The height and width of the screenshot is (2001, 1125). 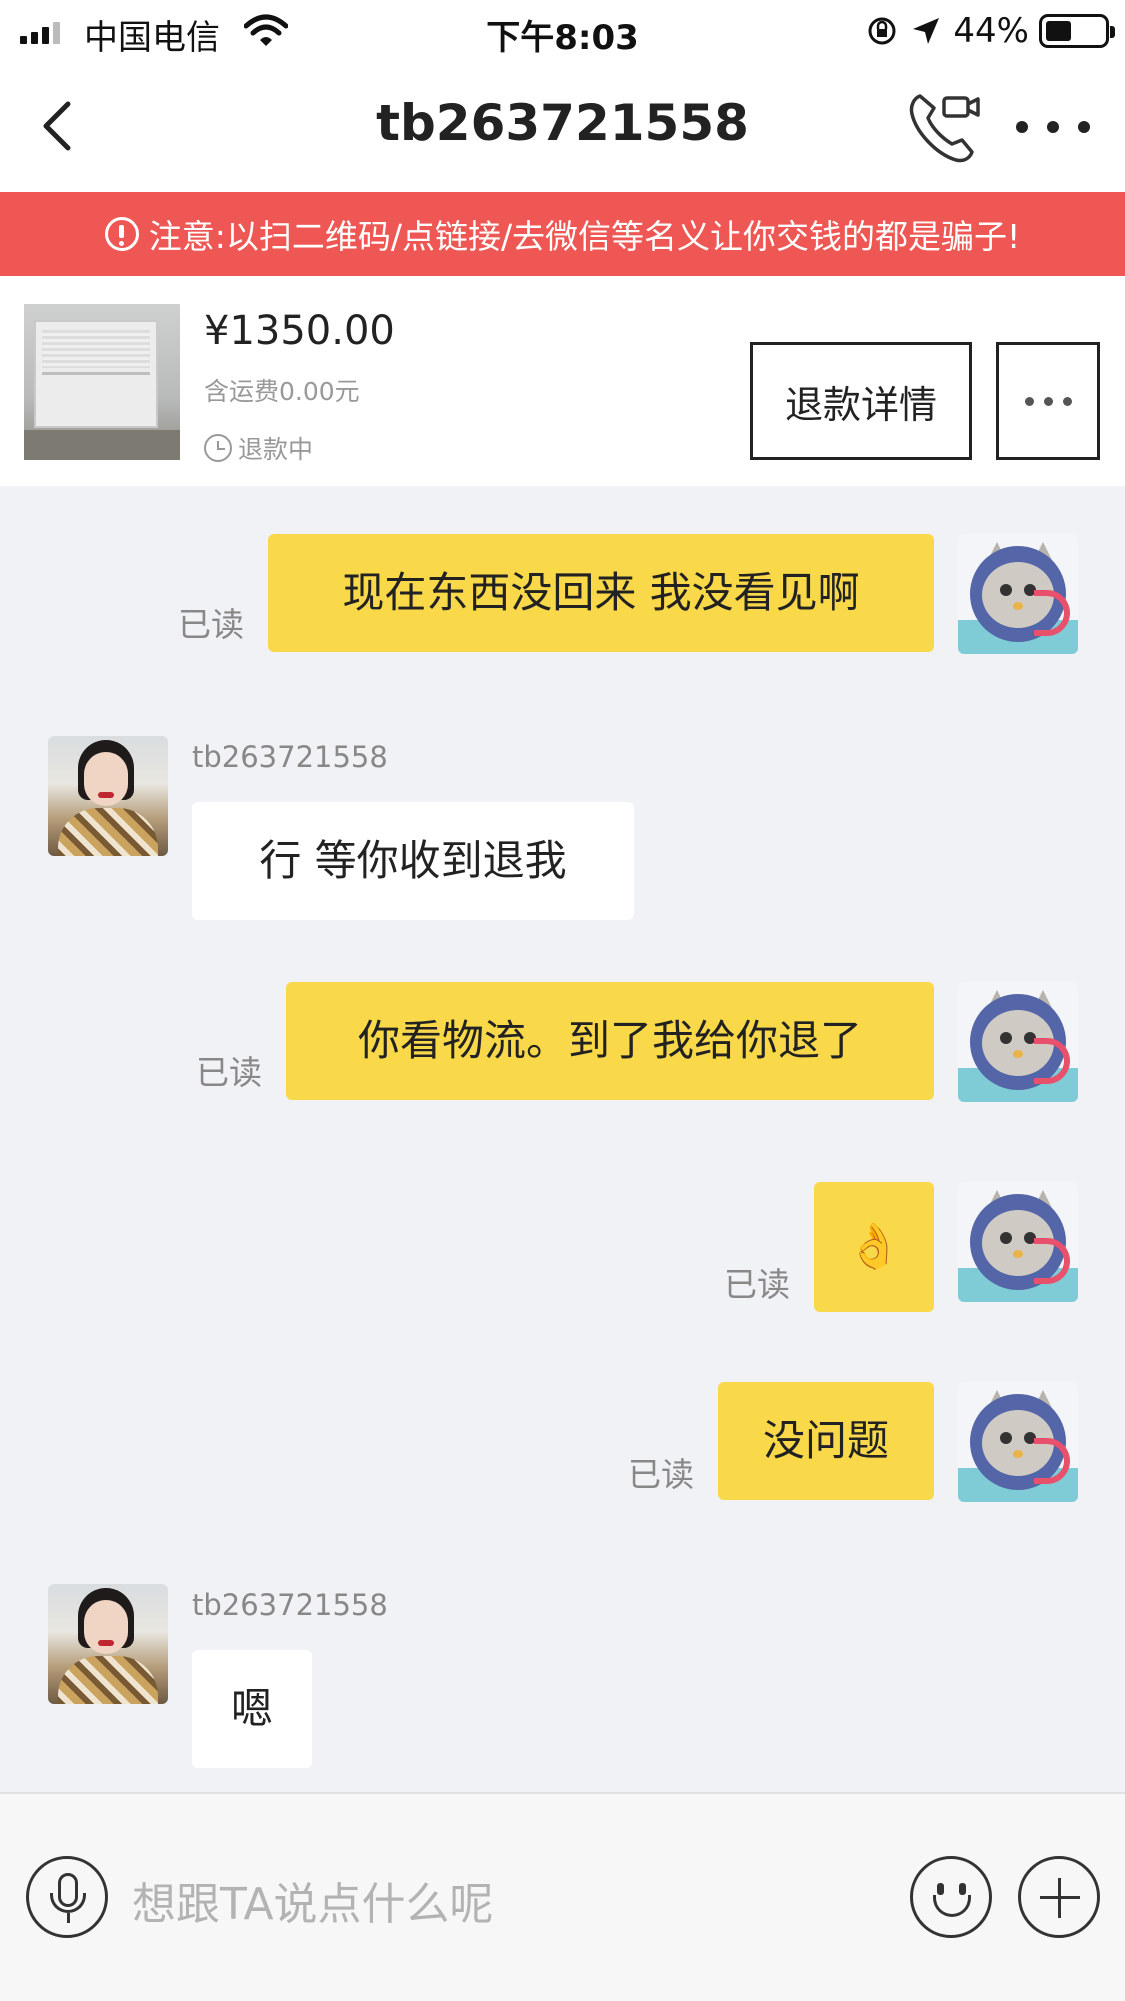 I want to click on product-price: ¥1350.00, so click(x=299, y=331).